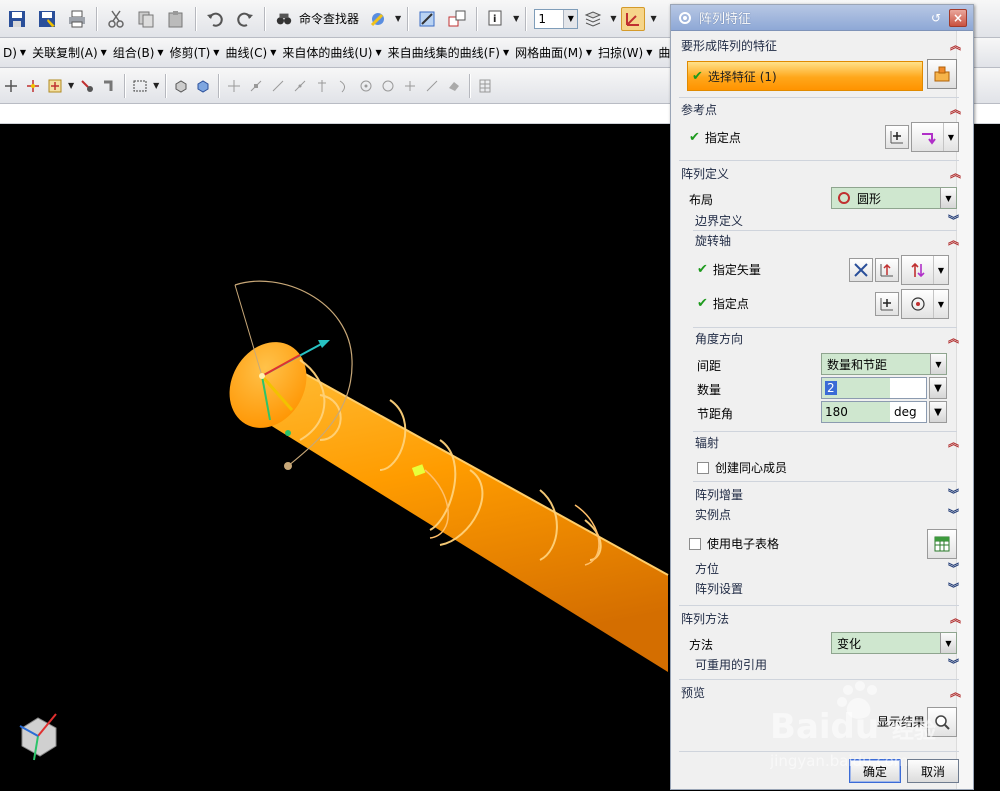 Image resolution: width=1000 pixels, height=791 pixels. Describe the element at coordinates (432, 86) in the screenshot. I see `point-on-curve-icon` at that location.